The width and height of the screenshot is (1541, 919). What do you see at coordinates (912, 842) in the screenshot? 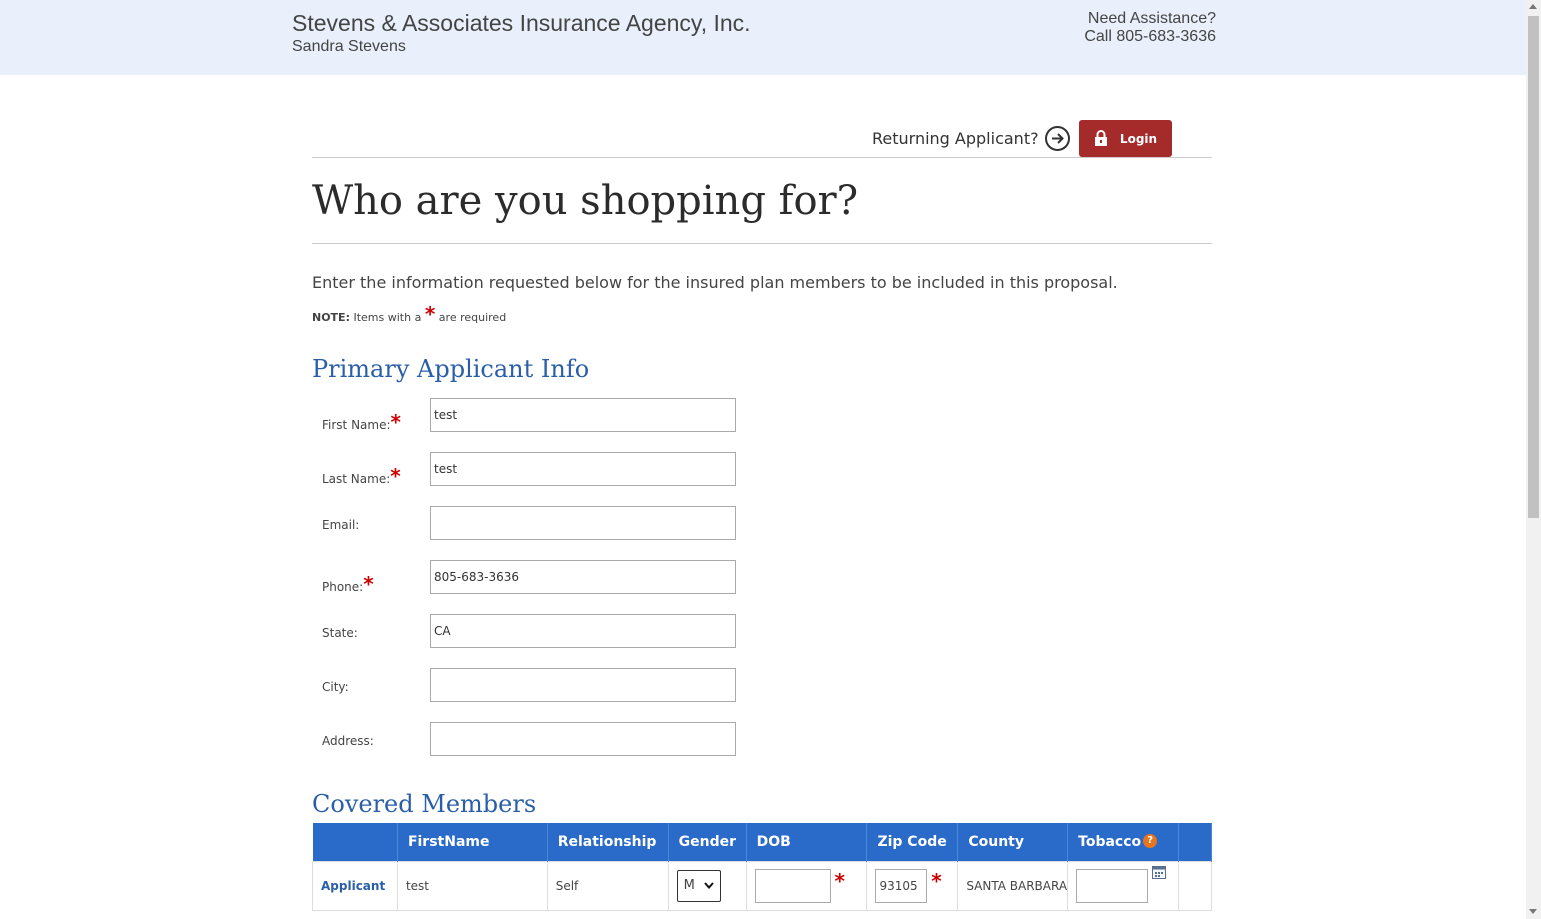
I see `column-header-zip: Zip Code` at bounding box center [912, 842].